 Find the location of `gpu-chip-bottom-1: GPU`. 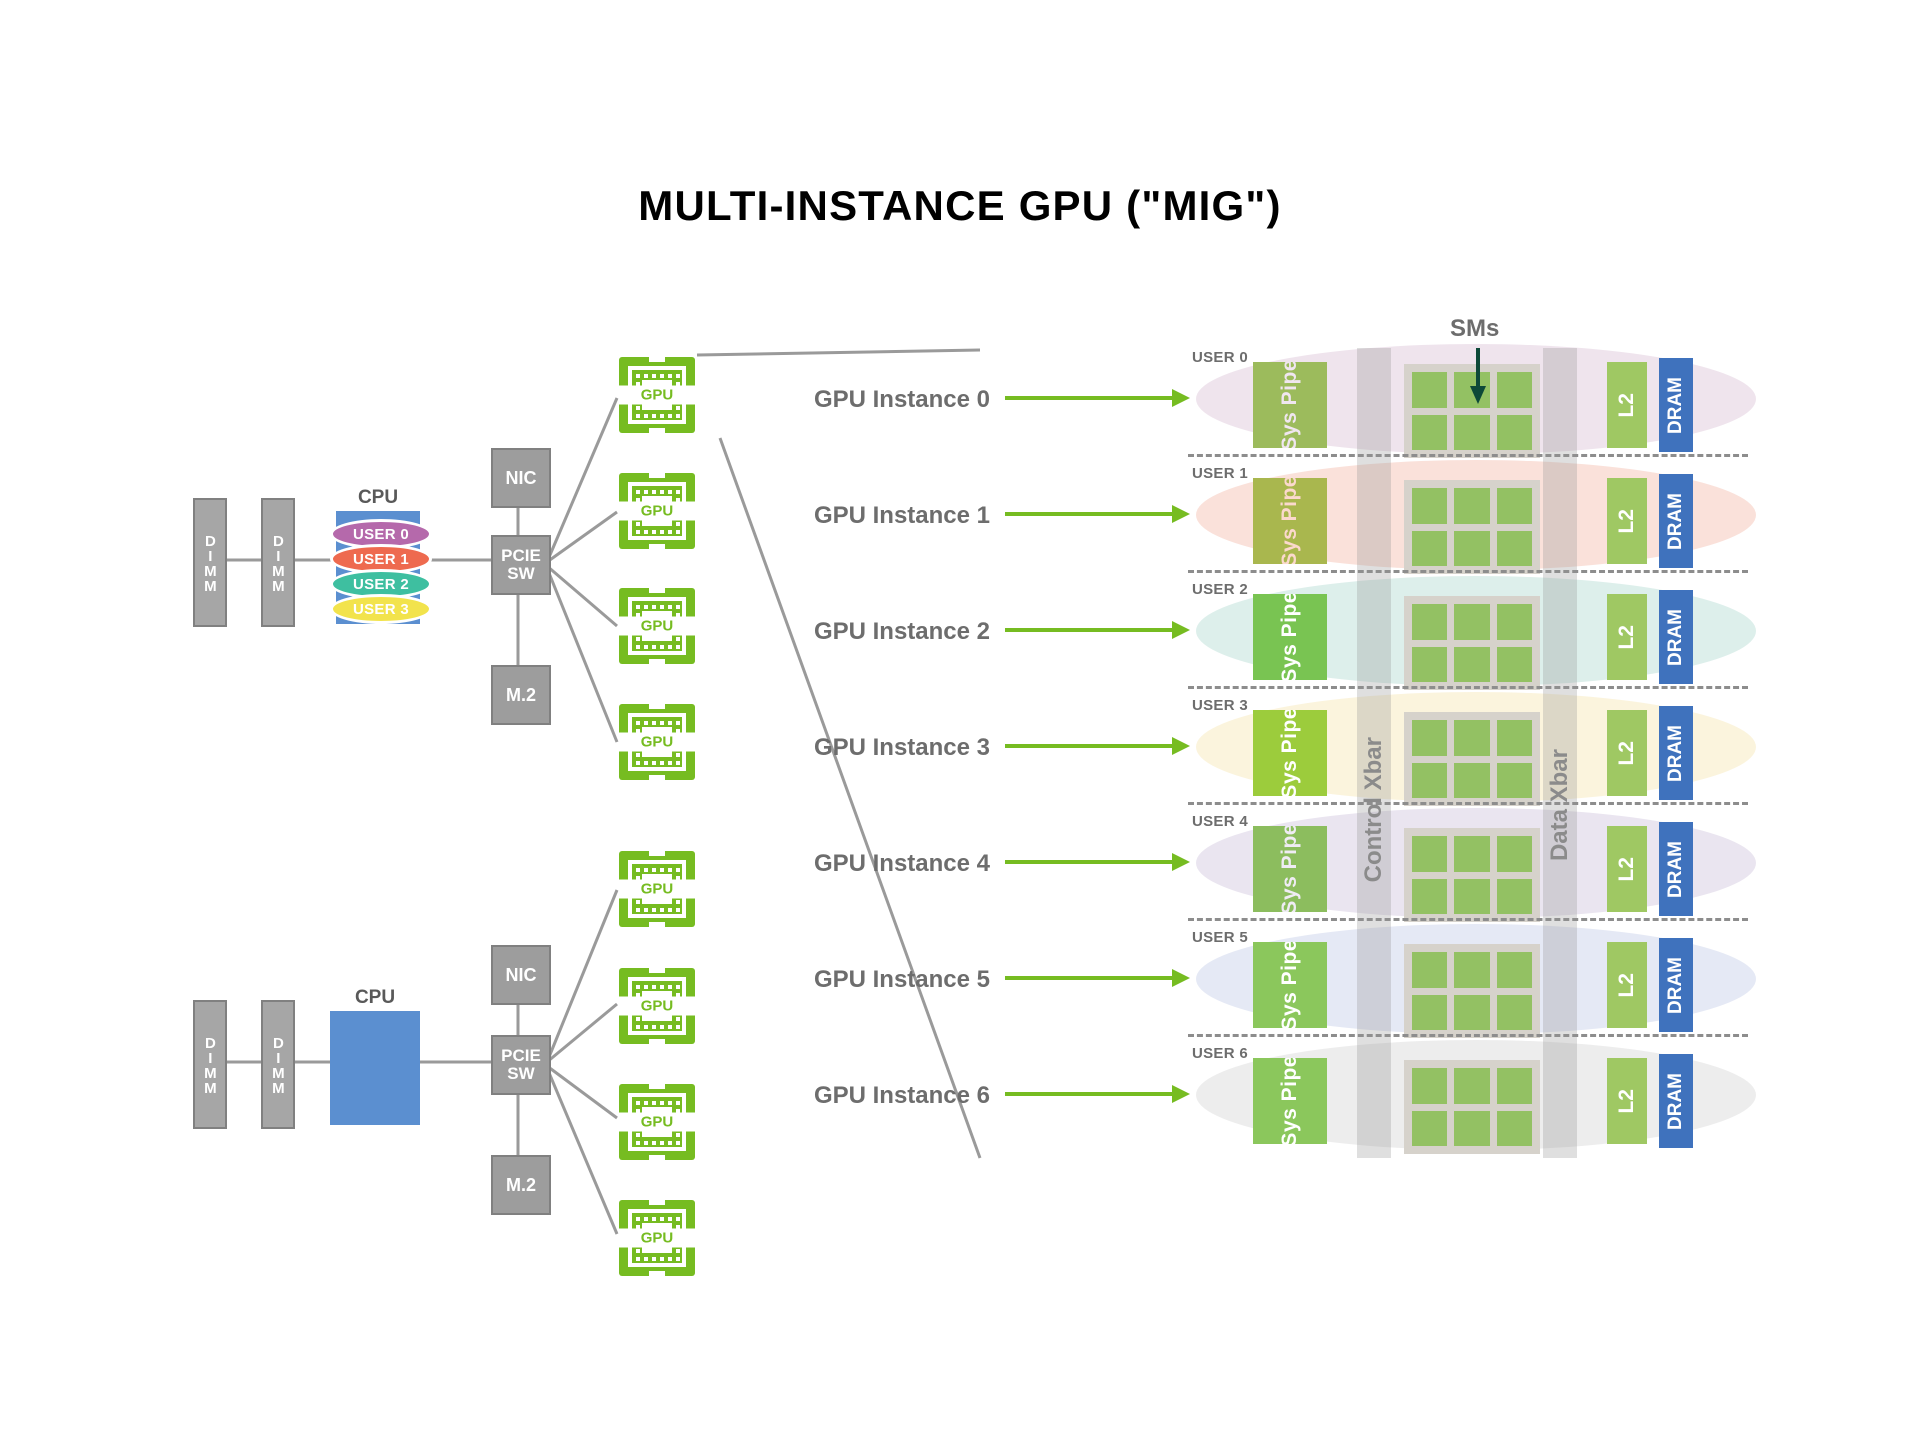

gpu-chip-bottom-1: GPU is located at coordinates (657, 1006).